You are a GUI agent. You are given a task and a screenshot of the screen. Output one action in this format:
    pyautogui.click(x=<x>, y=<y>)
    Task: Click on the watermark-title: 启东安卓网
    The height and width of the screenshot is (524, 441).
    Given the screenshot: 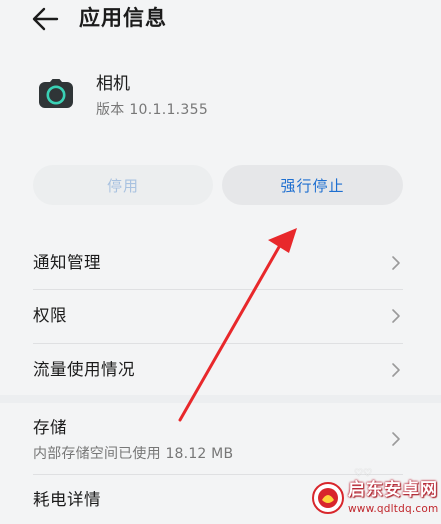 What is the action you would take?
    pyautogui.click(x=393, y=490)
    